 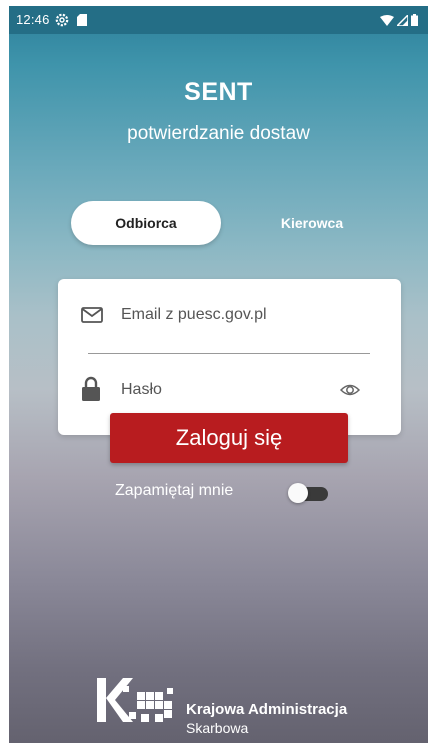 What do you see at coordinates (387, 20) in the screenshot?
I see `wifi-icon` at bounding box center [387, 20].